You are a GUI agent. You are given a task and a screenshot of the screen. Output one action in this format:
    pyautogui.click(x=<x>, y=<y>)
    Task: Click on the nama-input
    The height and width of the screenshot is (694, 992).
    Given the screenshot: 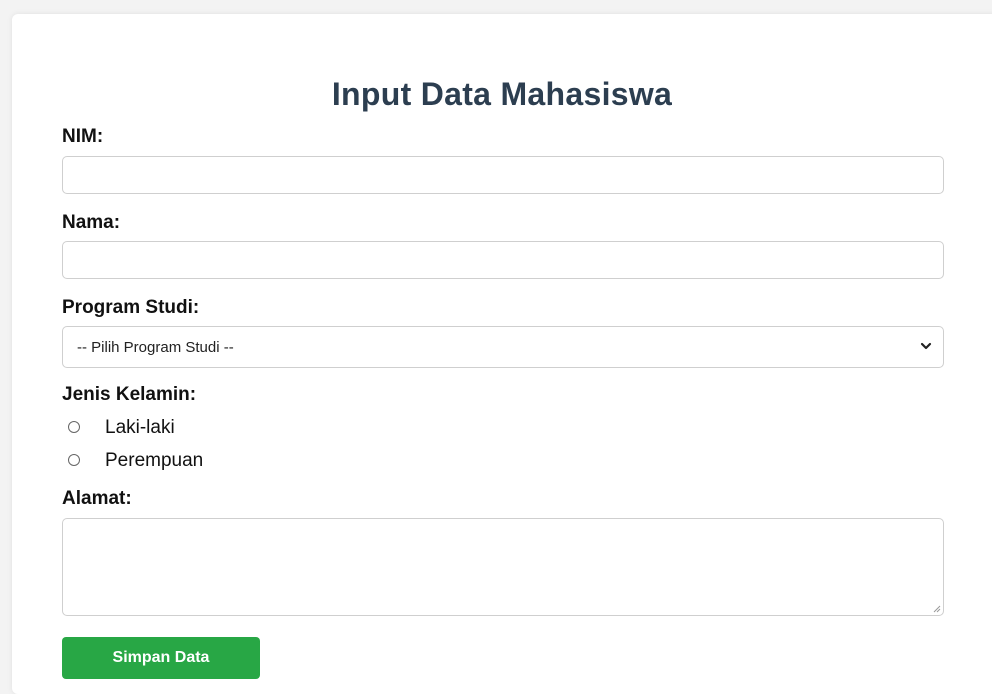 What is the action you would take?
    pyautogui.click(x=503, y=260)
    